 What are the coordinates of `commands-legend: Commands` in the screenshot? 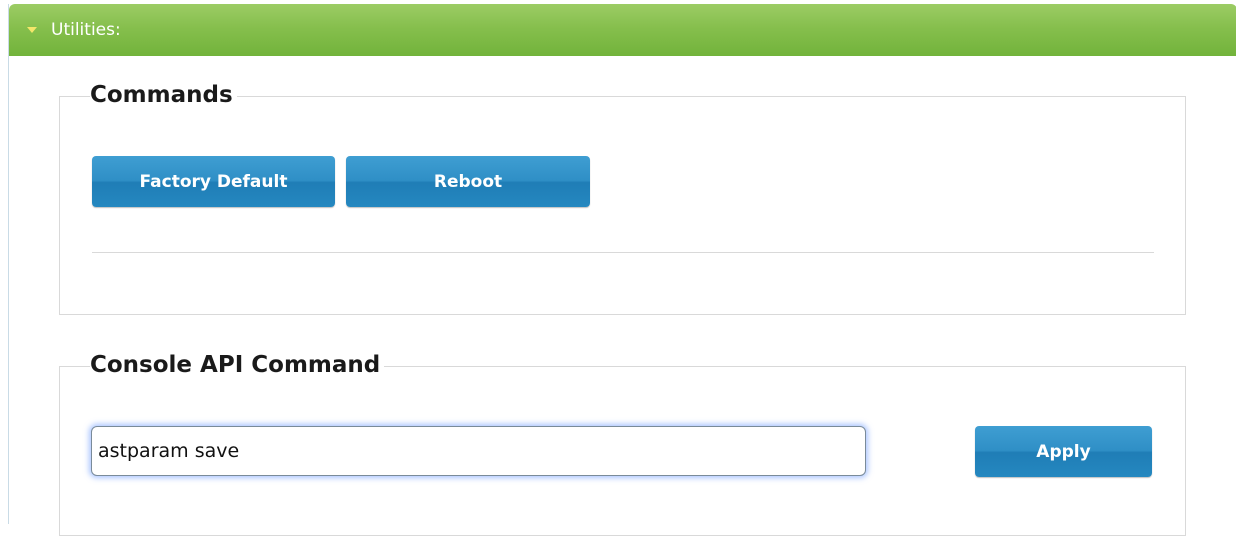 It's located at (163, 95).